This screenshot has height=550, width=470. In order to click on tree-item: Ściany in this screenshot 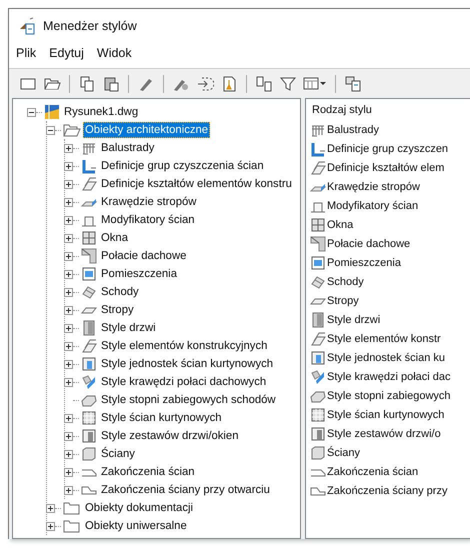, I will do `click(118, 454)`.